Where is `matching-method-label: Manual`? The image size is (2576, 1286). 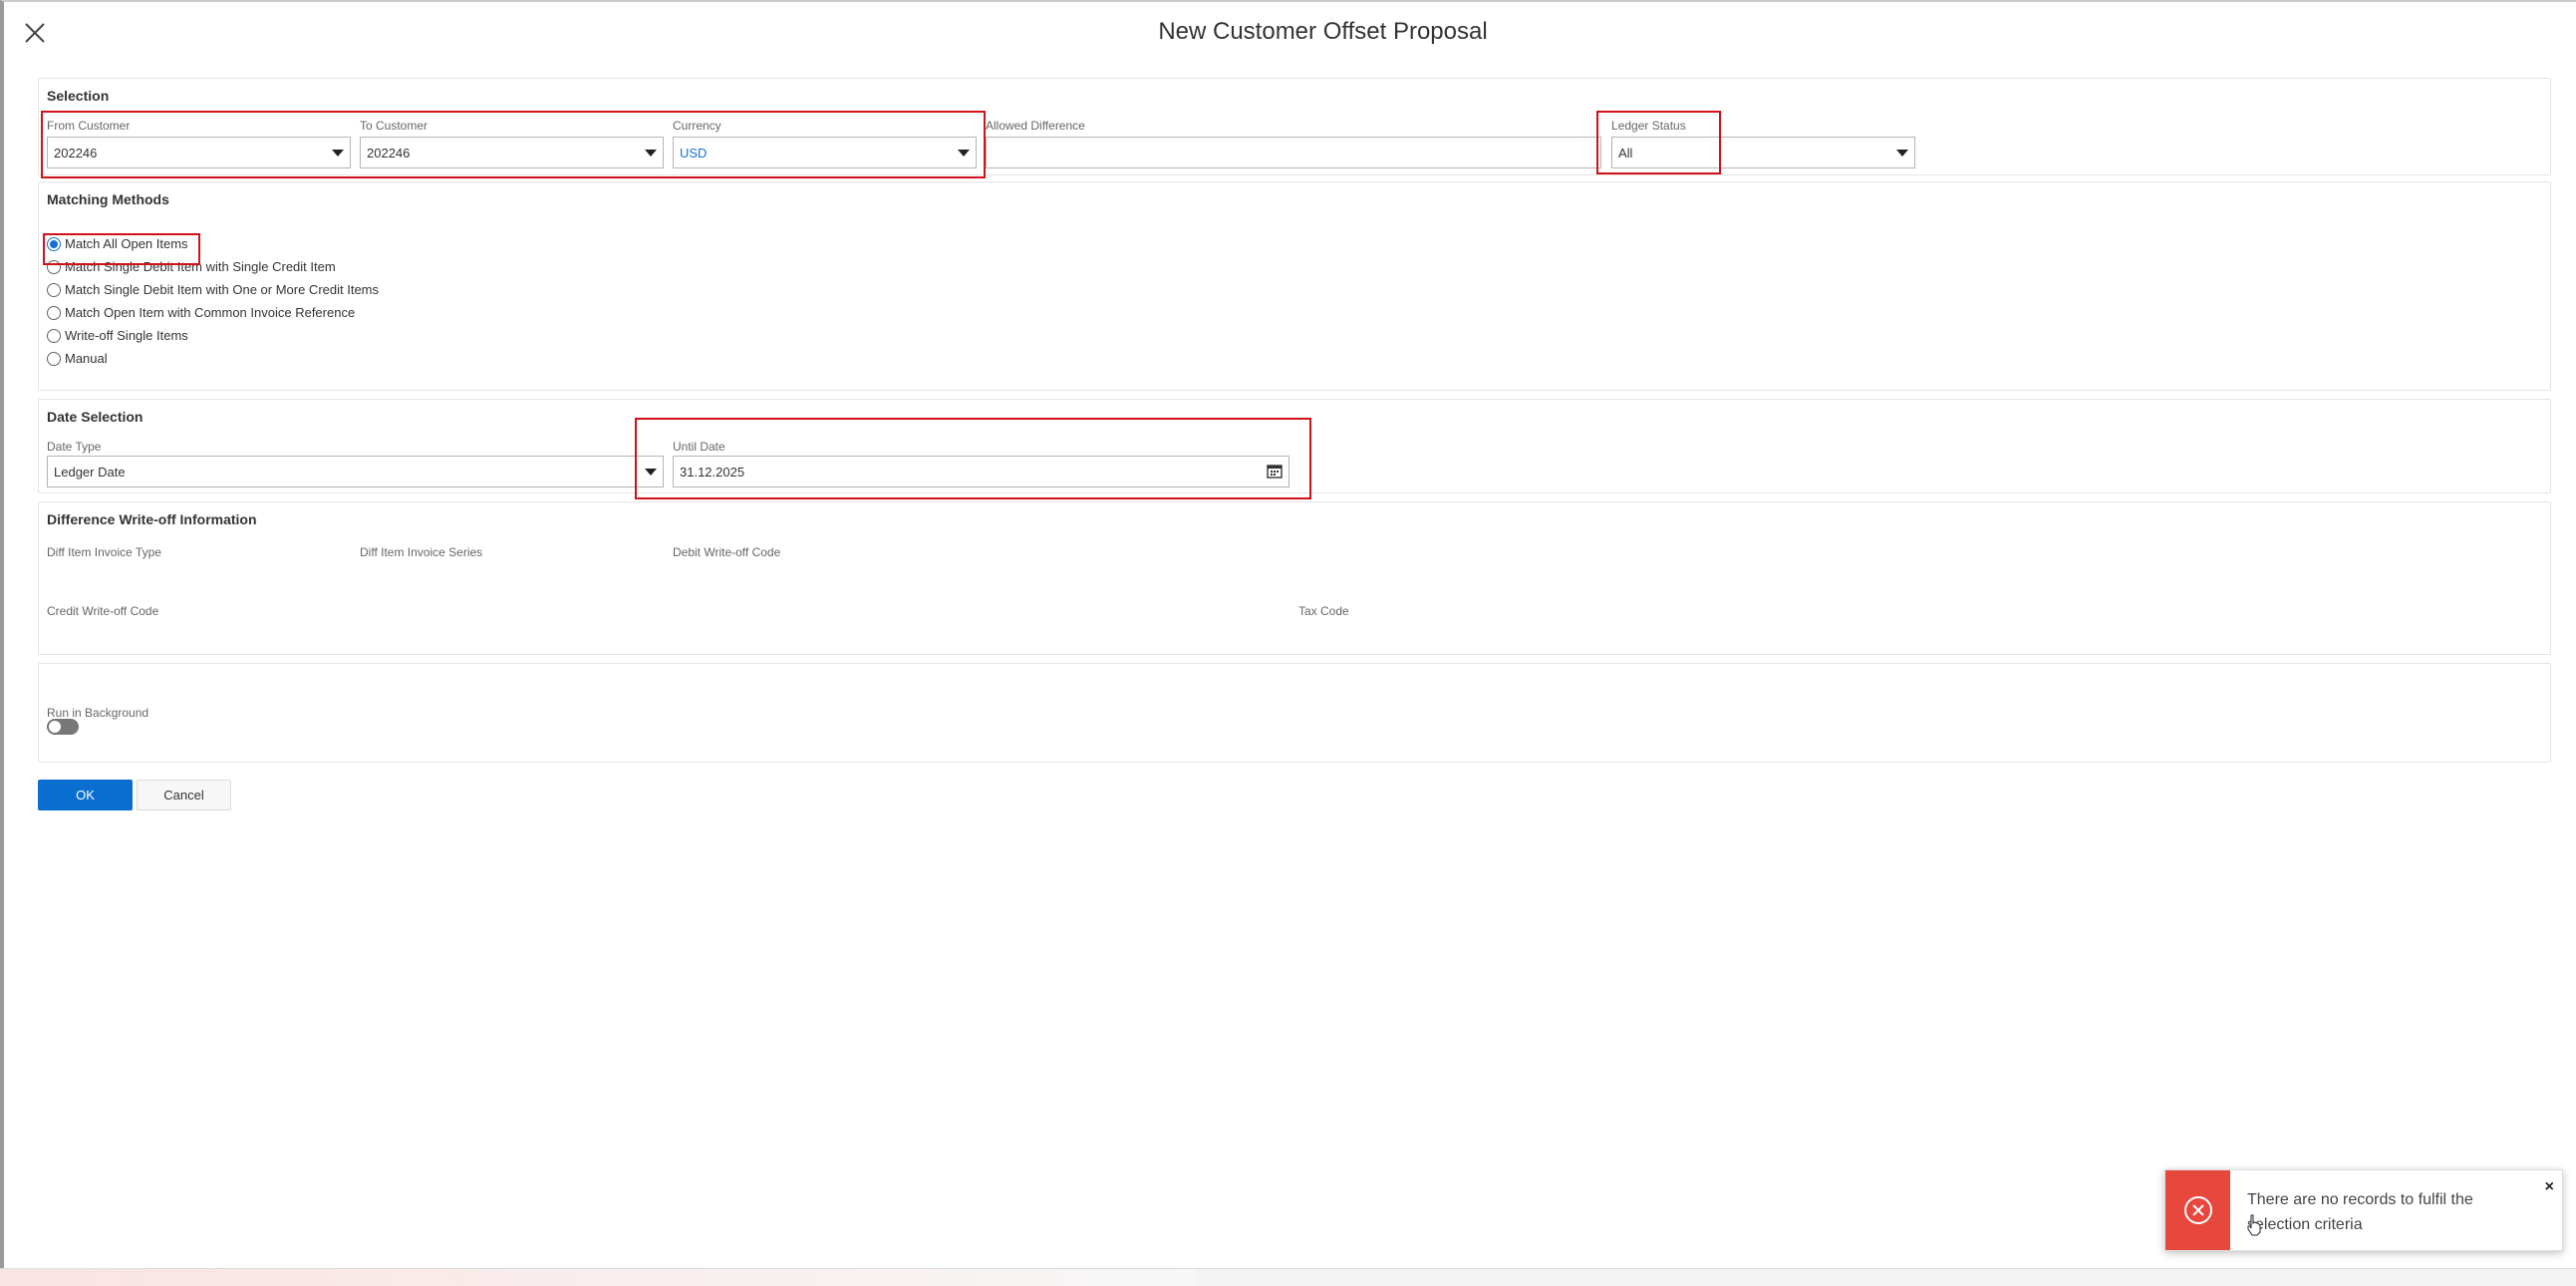 matching-method-label: Manual is located at coordinates (86, 358).